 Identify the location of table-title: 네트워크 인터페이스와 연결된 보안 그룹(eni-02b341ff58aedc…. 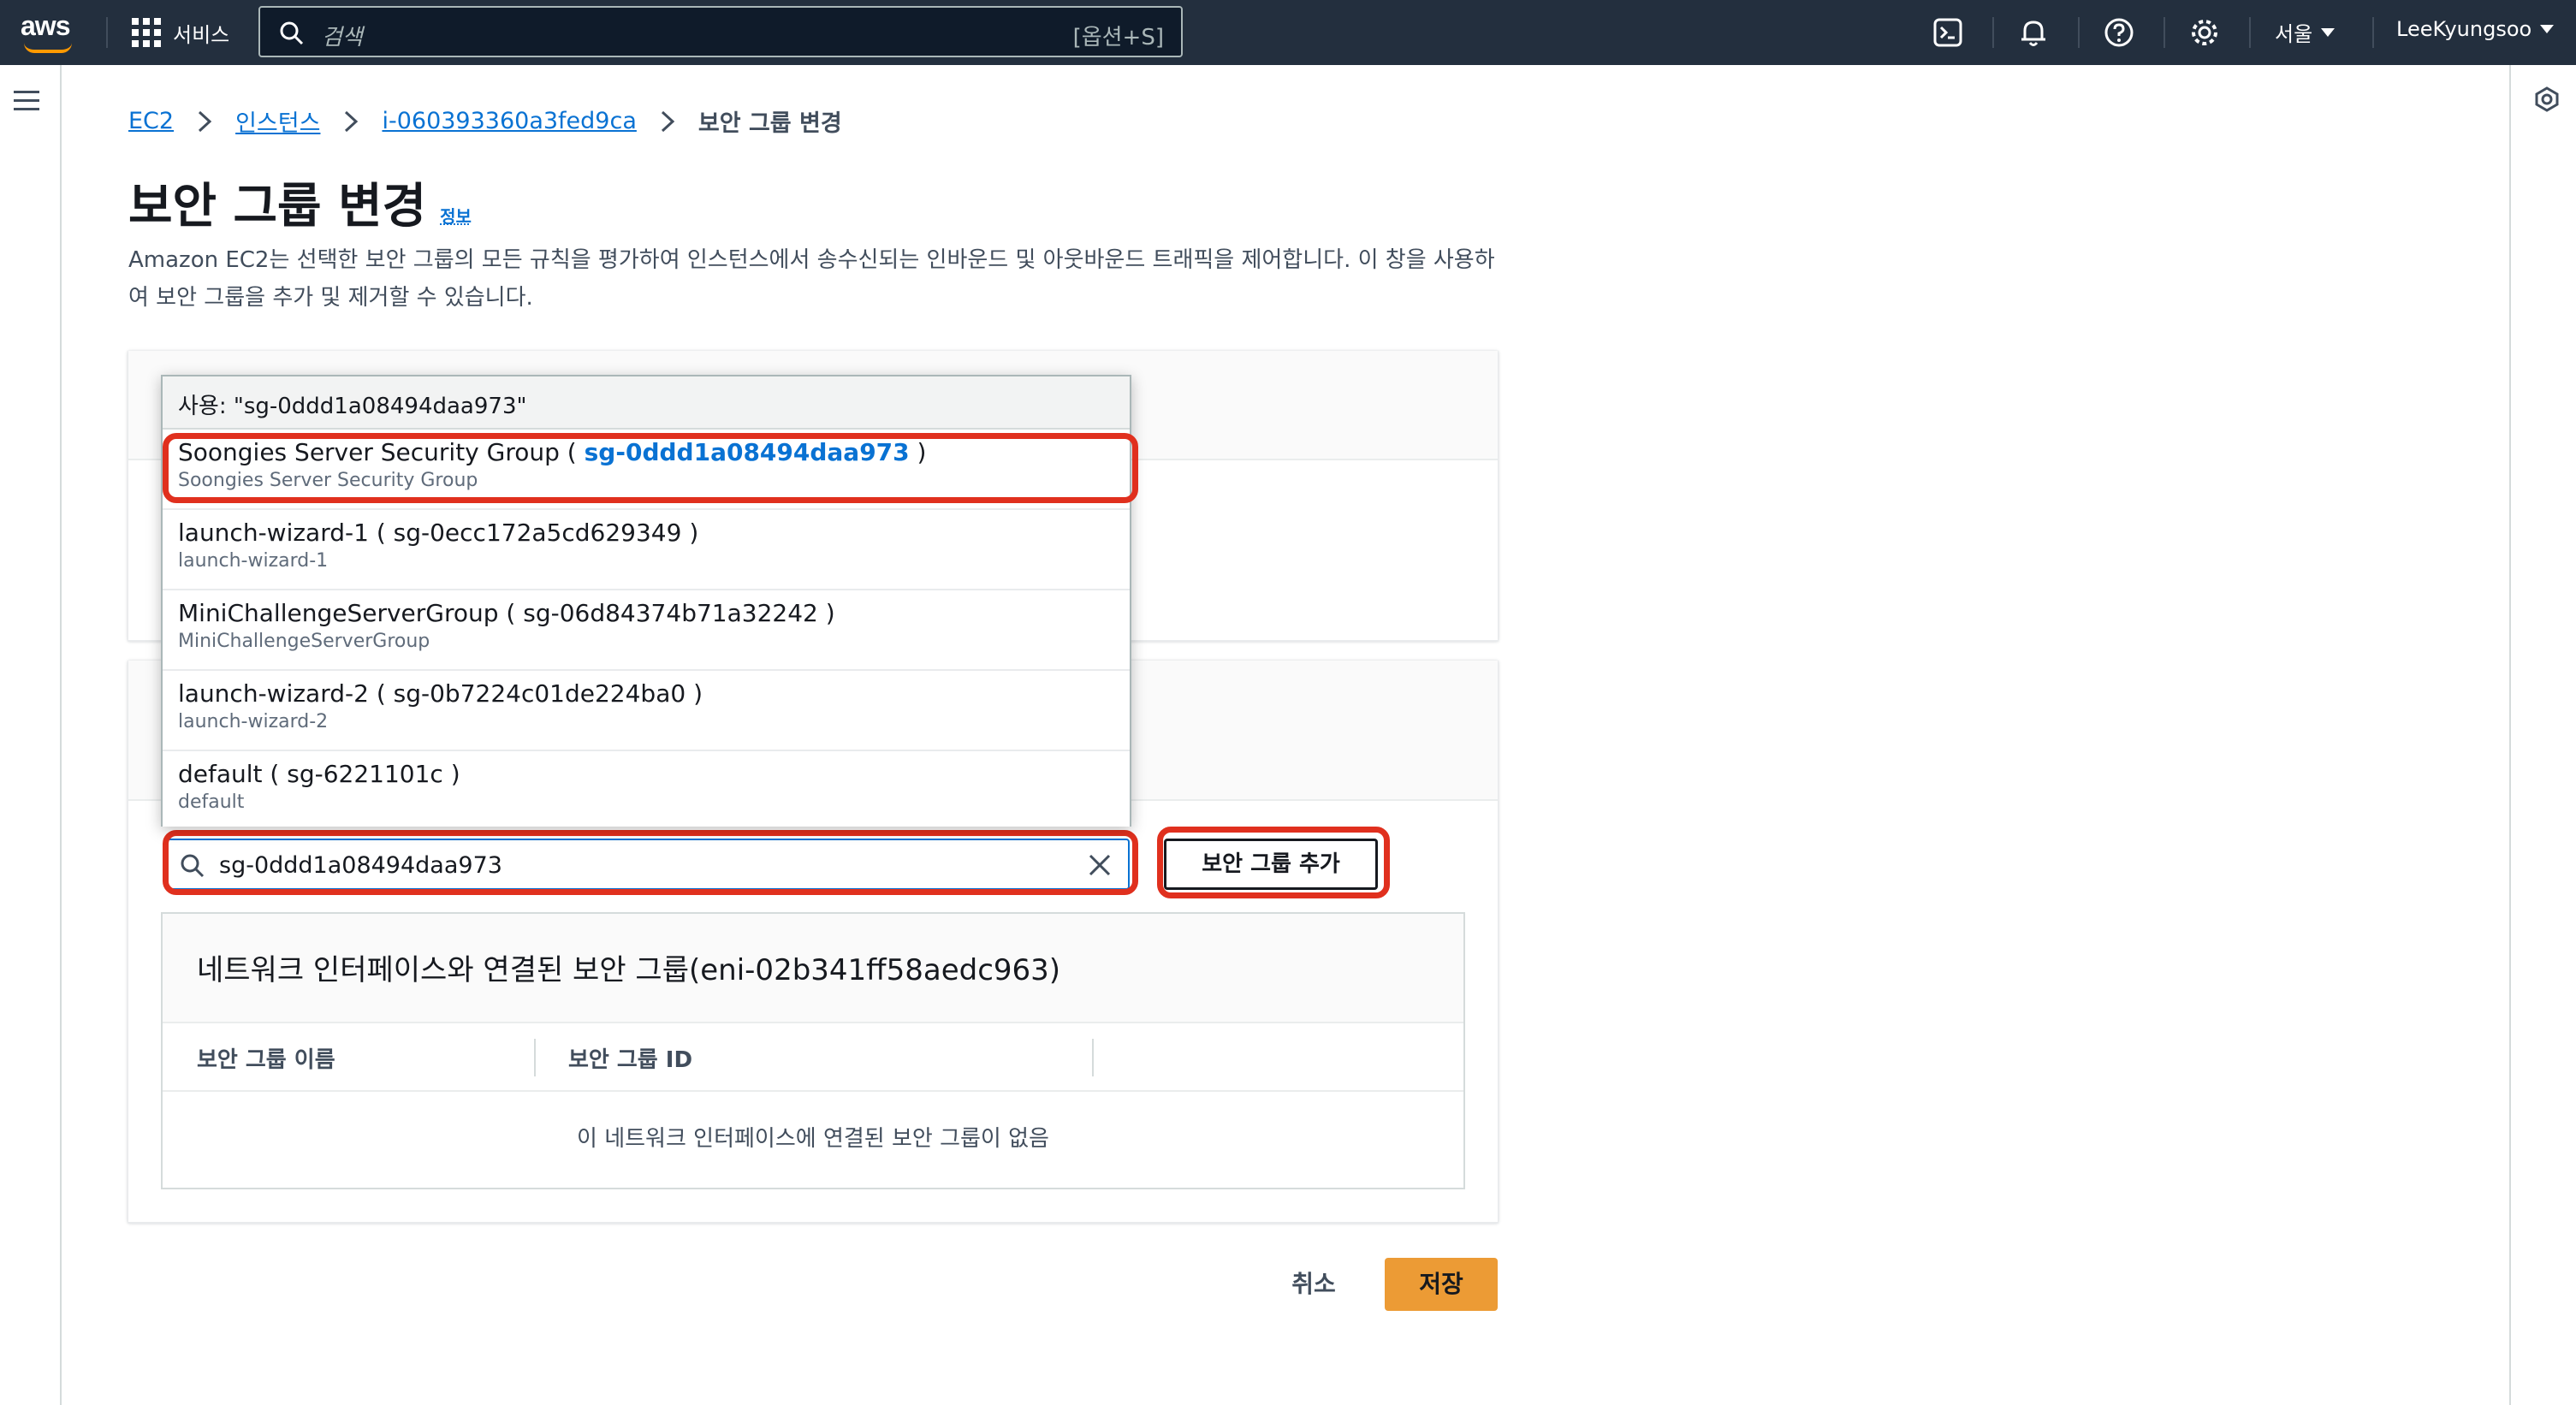
(813, 969).